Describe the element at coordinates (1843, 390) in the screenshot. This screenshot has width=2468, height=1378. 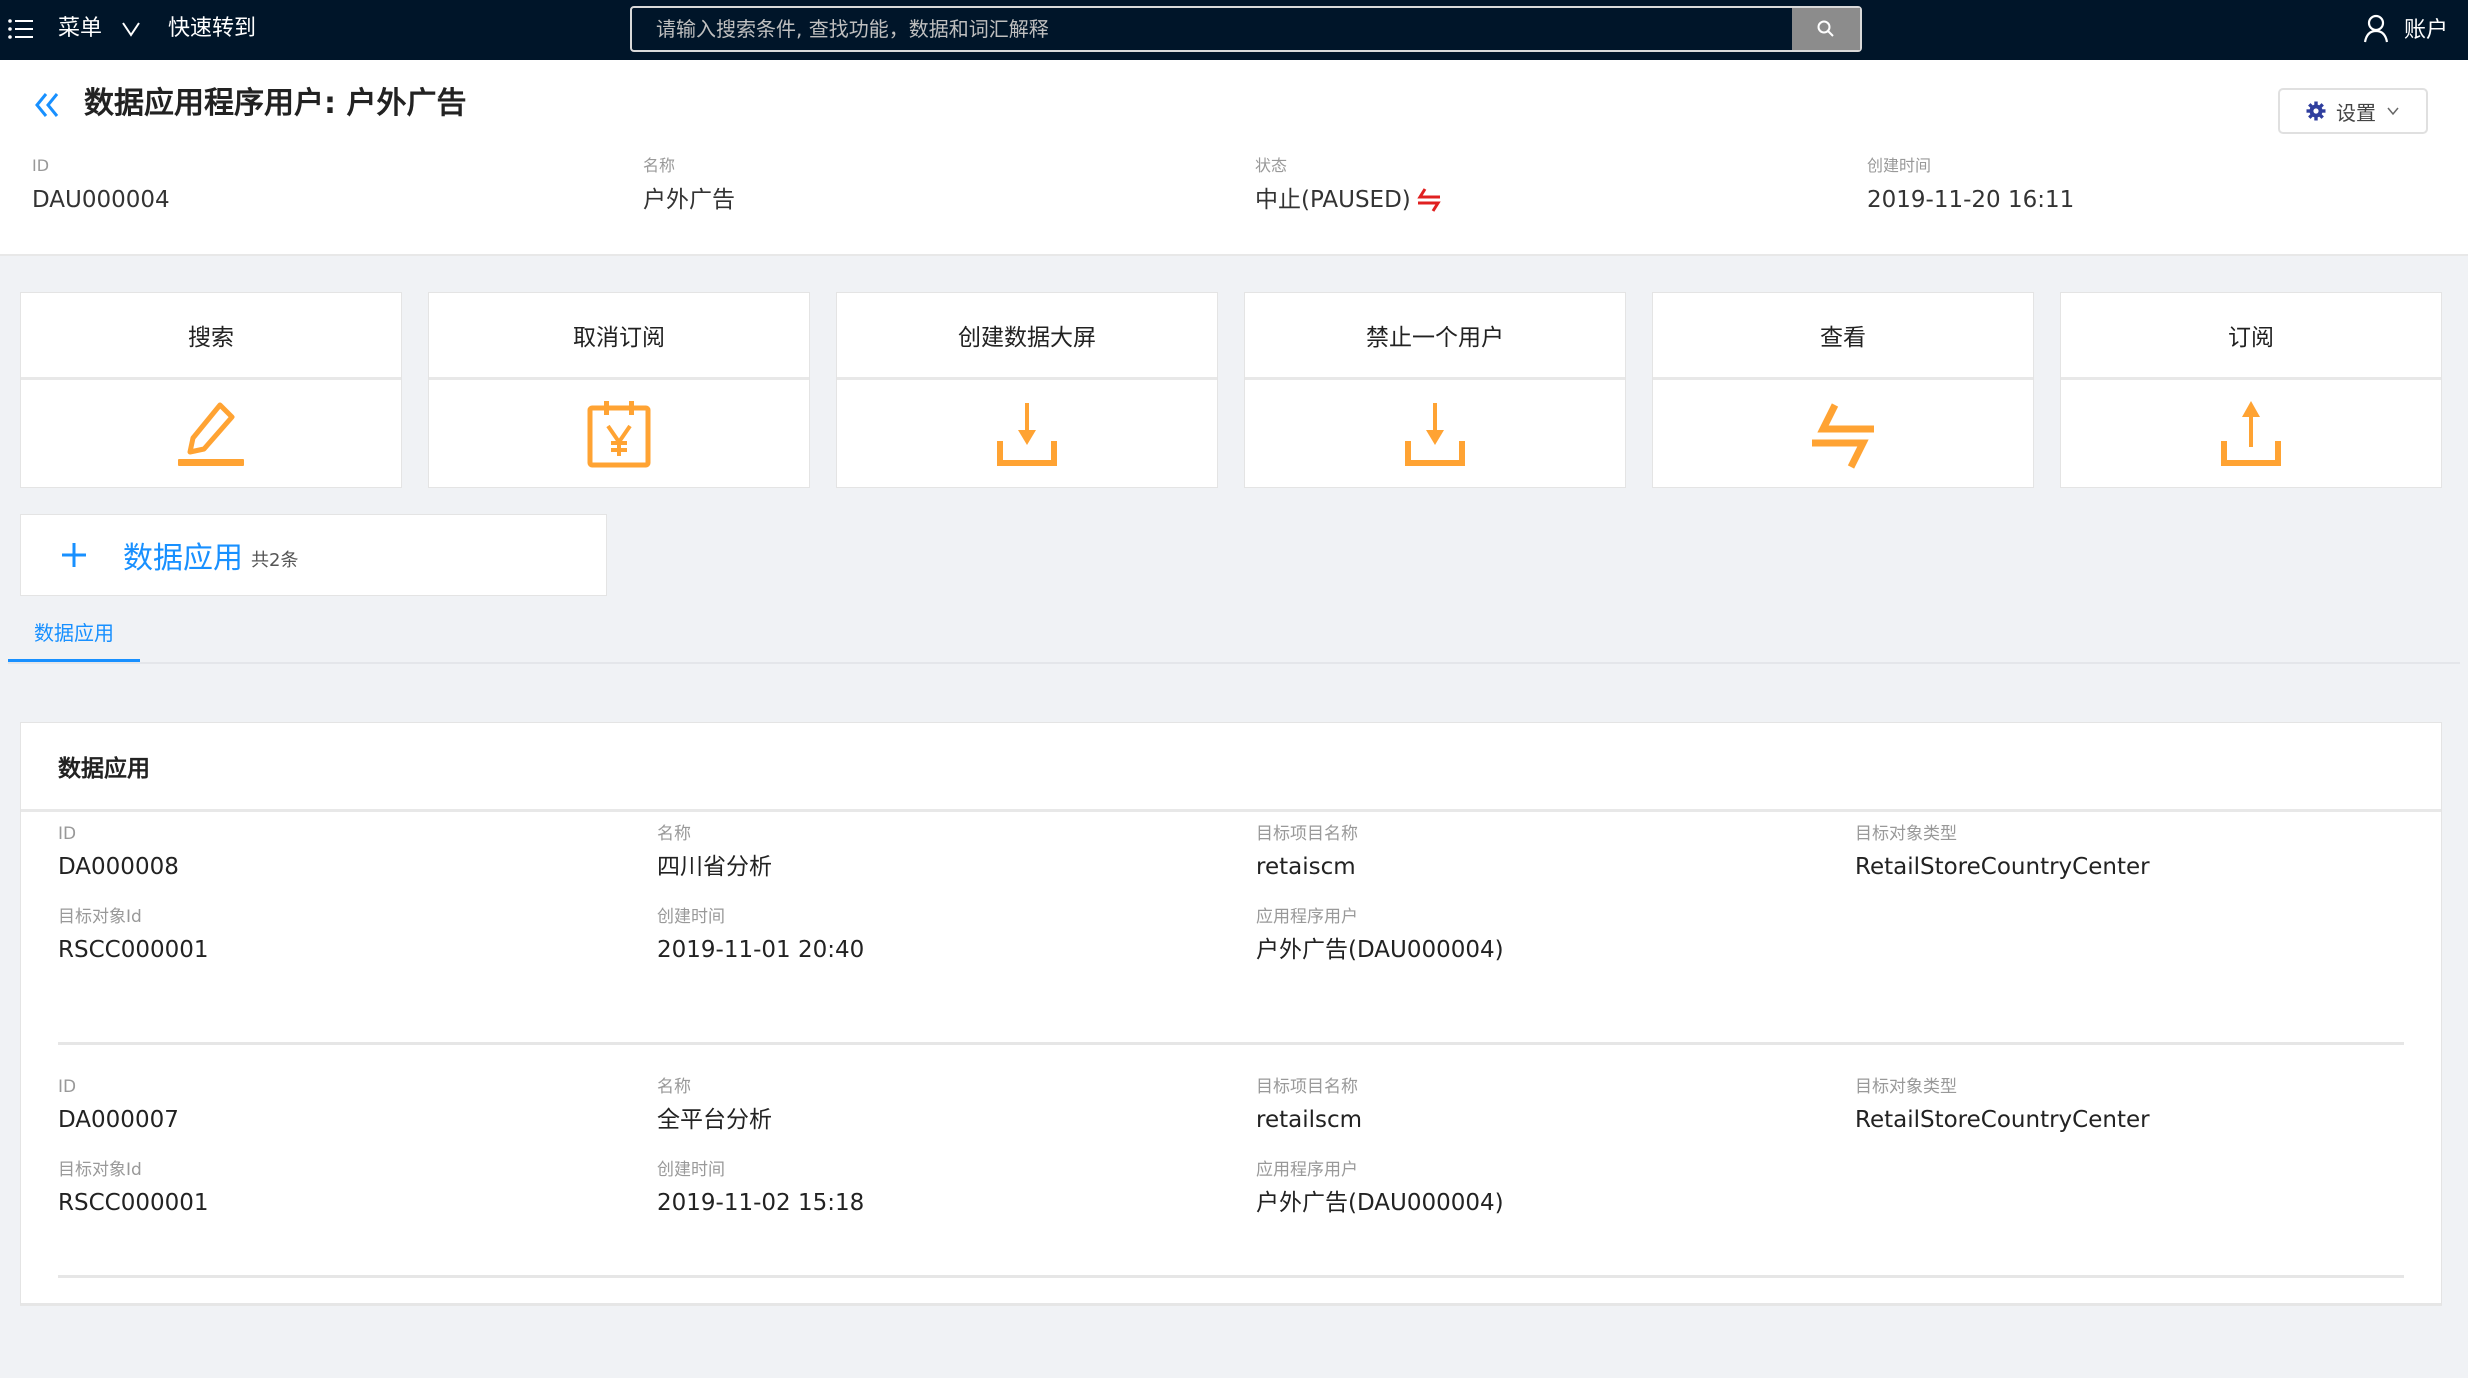
I see `action-view: 查看` at that location.